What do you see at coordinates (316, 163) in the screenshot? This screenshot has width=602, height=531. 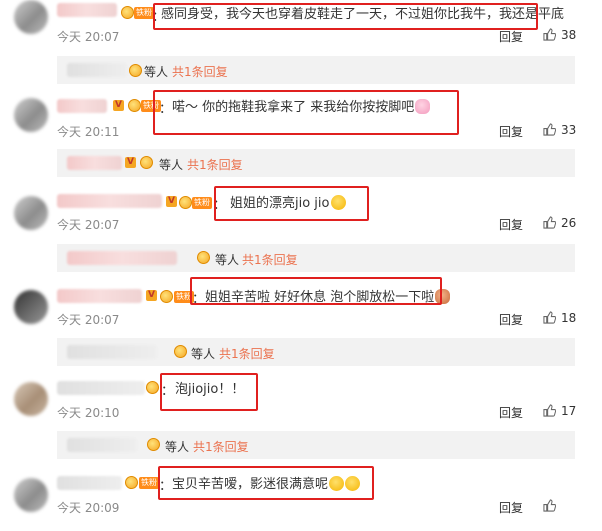 I see `sub-thread: V 等人 共1条回复` at bounding box center [316, 163].